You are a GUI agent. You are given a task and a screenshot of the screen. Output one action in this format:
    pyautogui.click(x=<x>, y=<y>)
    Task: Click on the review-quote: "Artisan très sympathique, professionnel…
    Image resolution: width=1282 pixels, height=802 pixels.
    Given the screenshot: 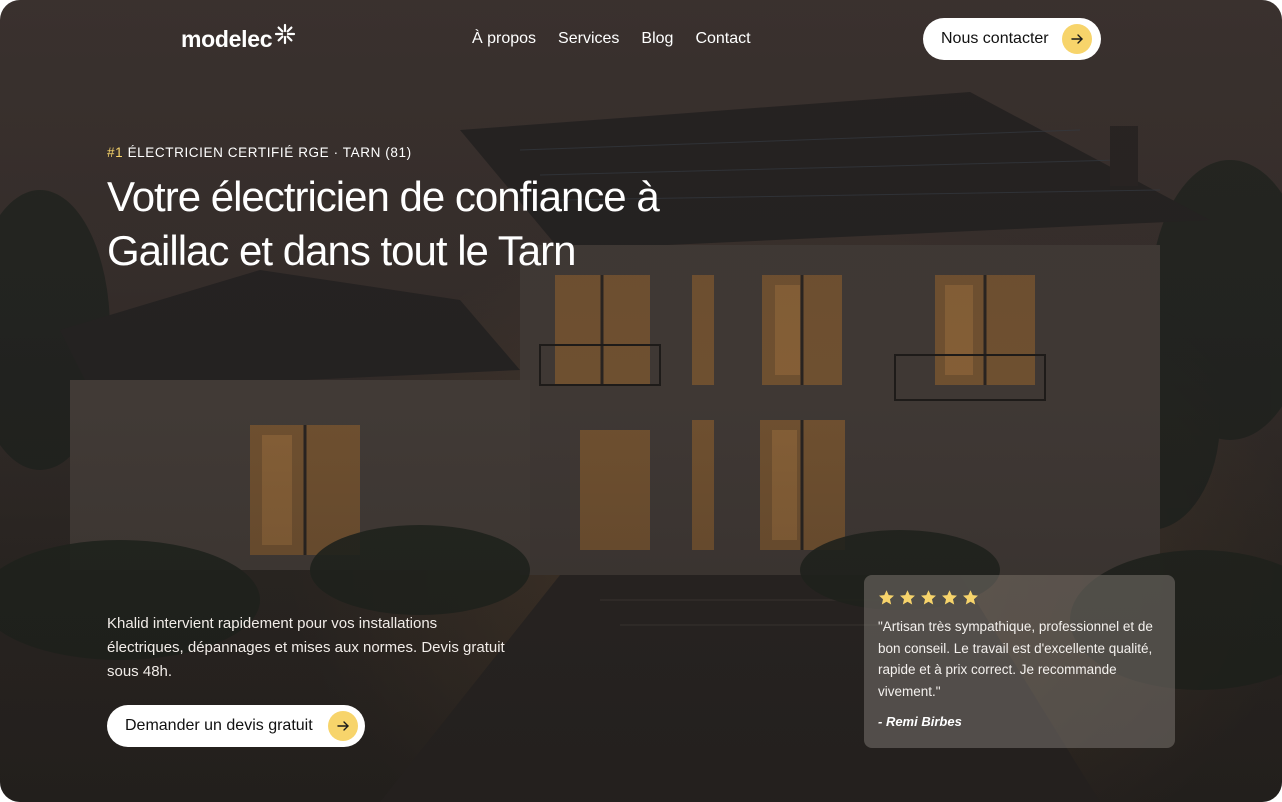 What is the action you would take?
    pyautogui.click(x=1015, y=659)
    